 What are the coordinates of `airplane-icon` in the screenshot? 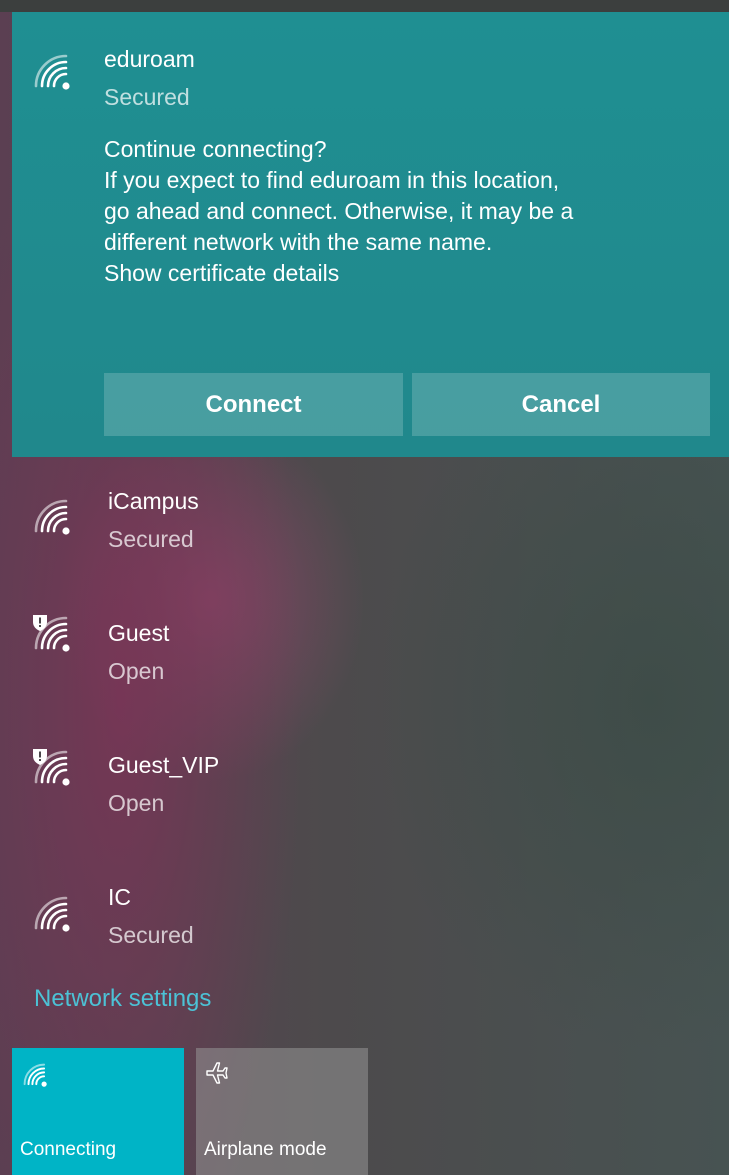 It's located at (217, 1073).